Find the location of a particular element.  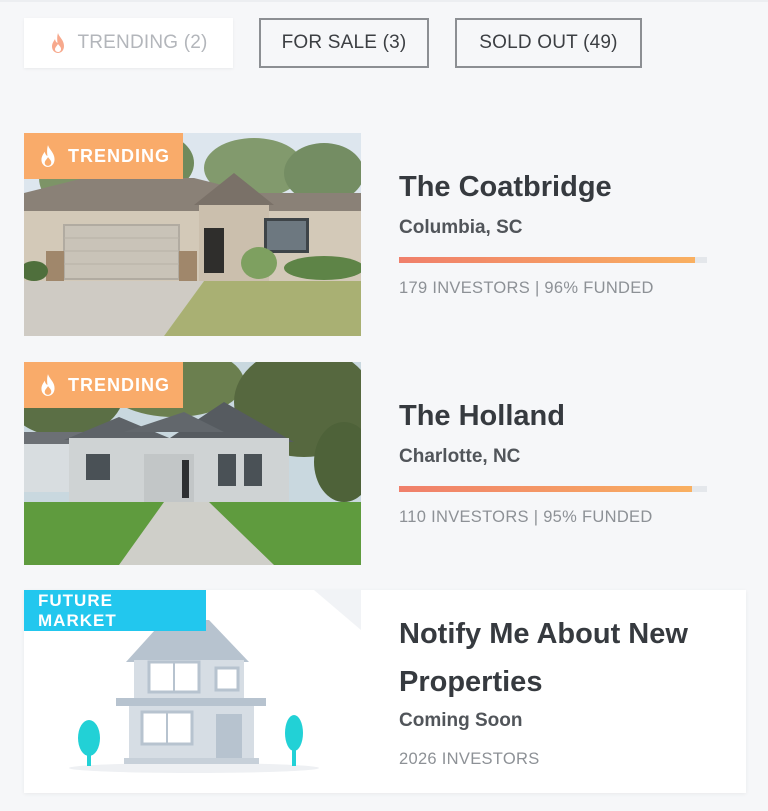

property-name: The Holland is located at coordinates (482, 416).